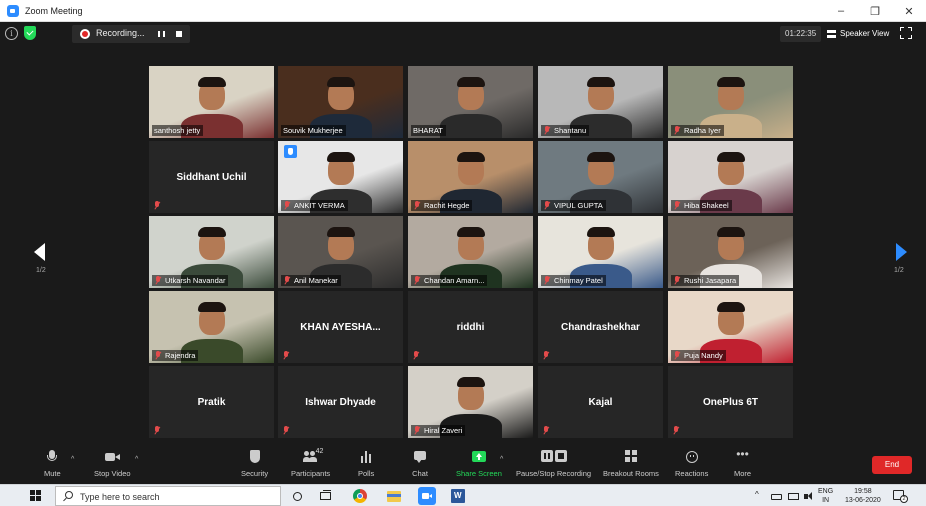  I want to click on participant-tile: Rachit Hegde, so click(470, 177).